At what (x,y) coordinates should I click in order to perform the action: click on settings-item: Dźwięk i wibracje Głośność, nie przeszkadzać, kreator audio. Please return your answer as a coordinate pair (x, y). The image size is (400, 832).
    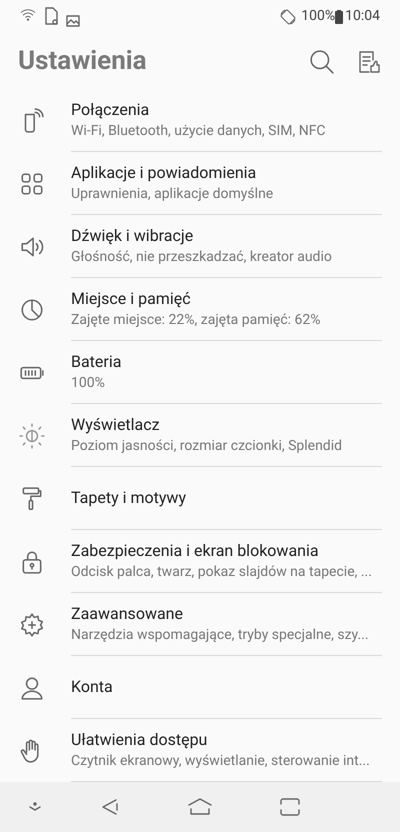
    Looking at the image, I should click on (226, 246).